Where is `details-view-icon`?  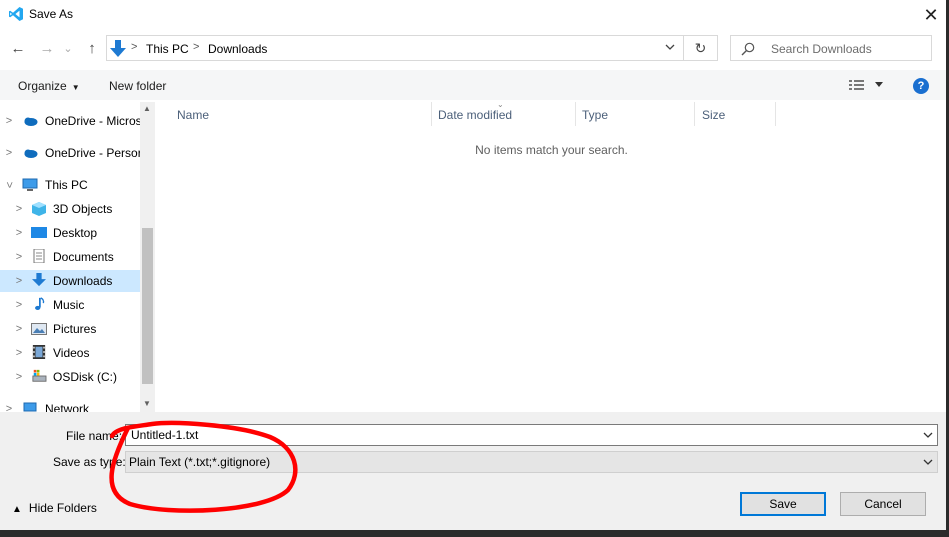
details-view-icon is located at coordinates (866, 85).